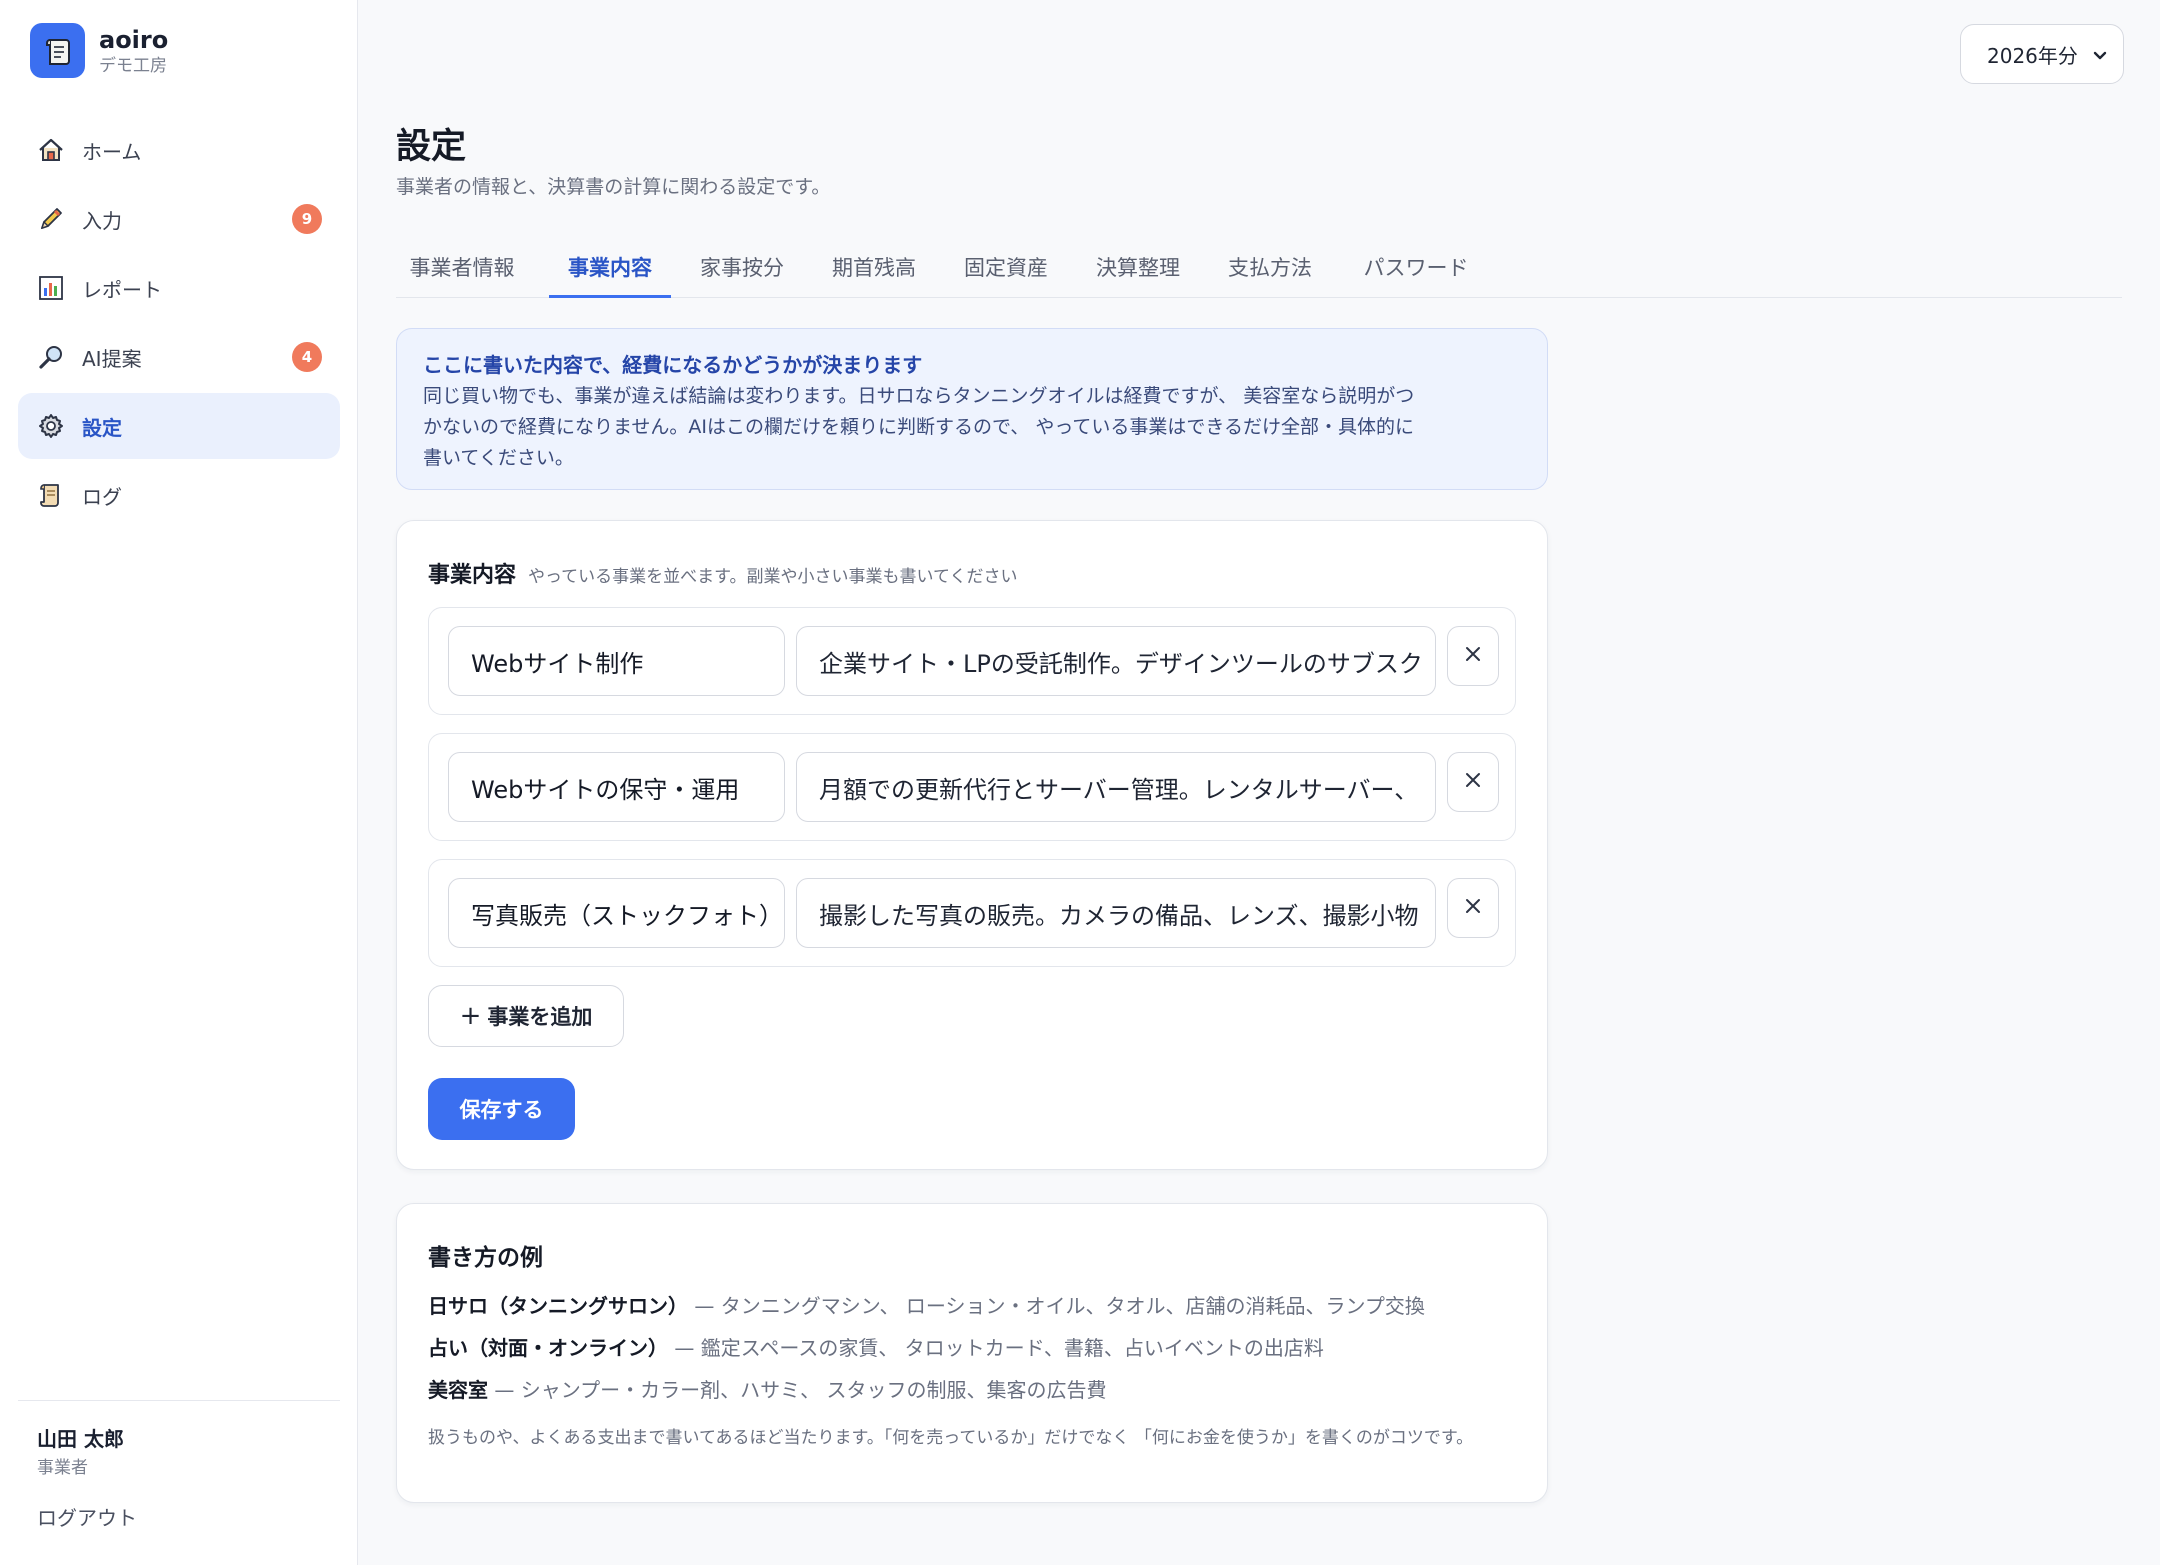  Describe the element at coordinates (179, 495) in the screenshot. I see `sidebar-item-log: ログ` at that location.